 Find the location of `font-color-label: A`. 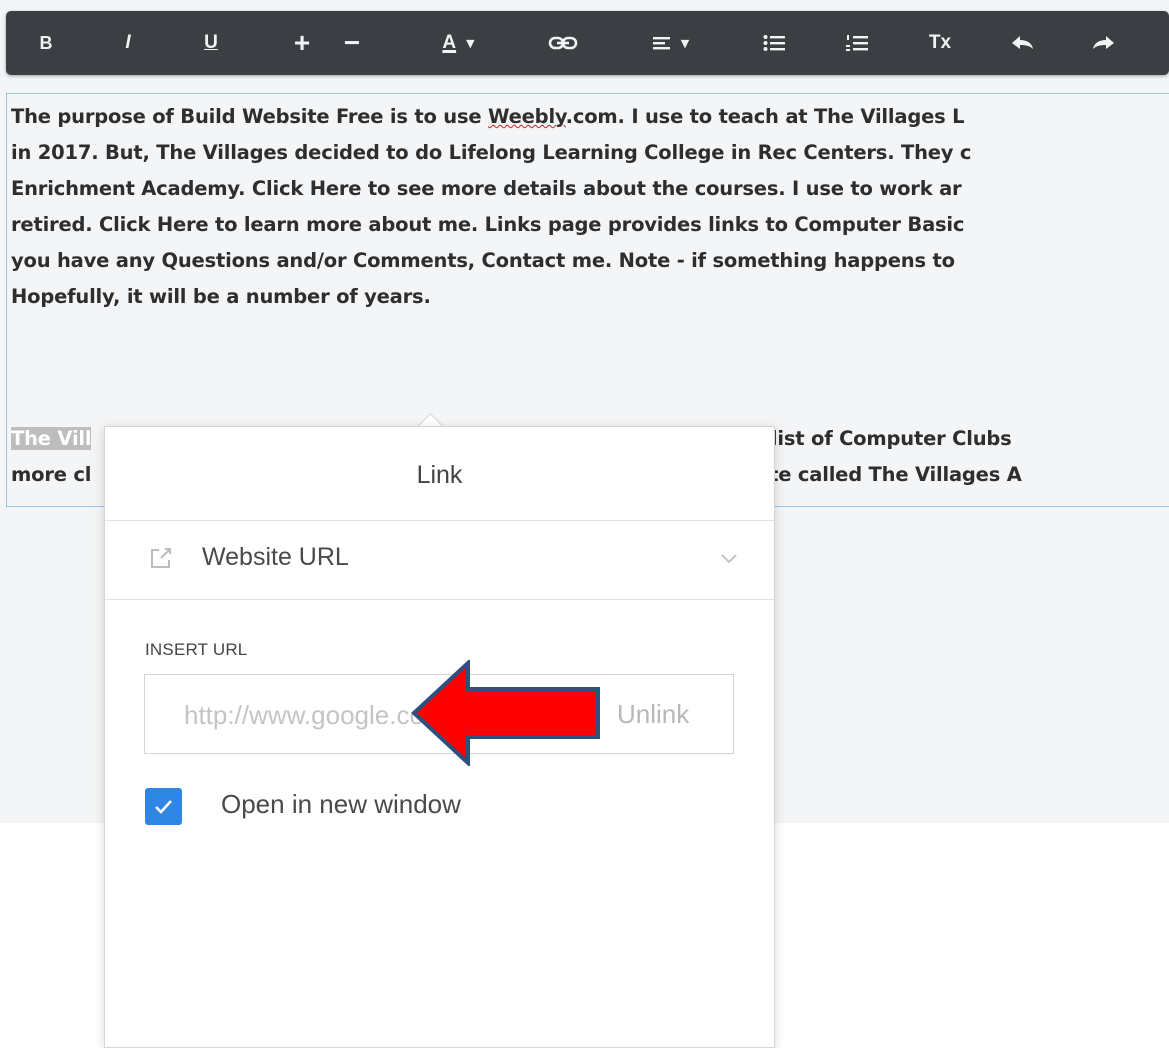

font-color-label: A is located at coordinates (449, 42).